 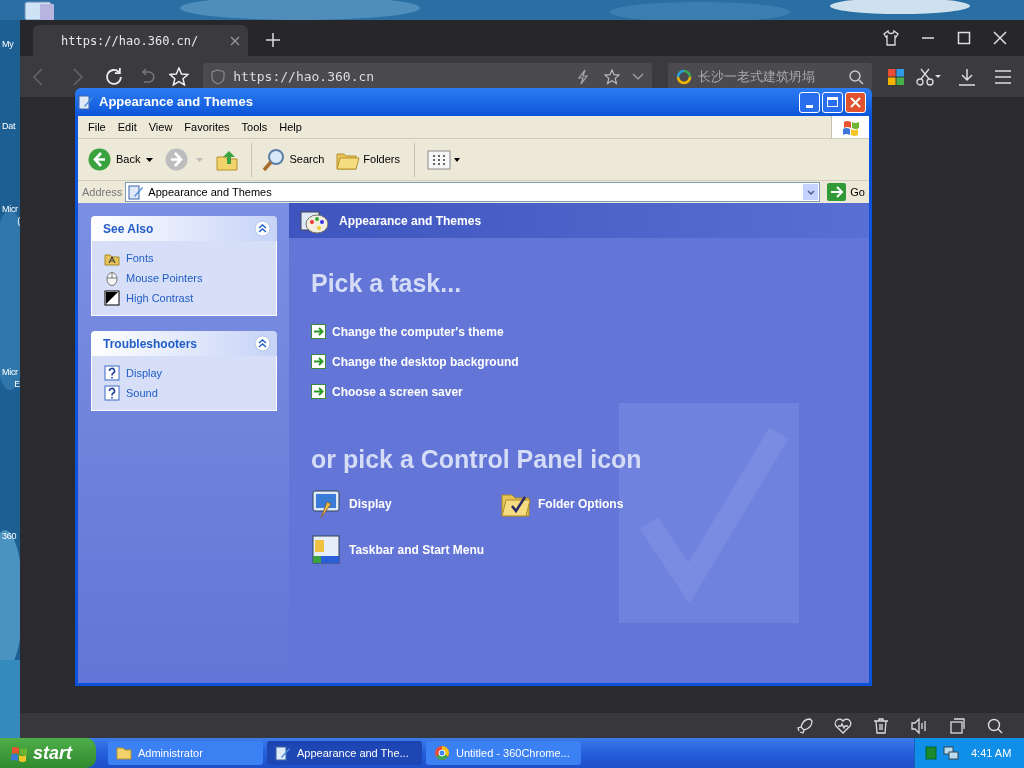 I want to click on folder-icon, so click(x=124, y=753).